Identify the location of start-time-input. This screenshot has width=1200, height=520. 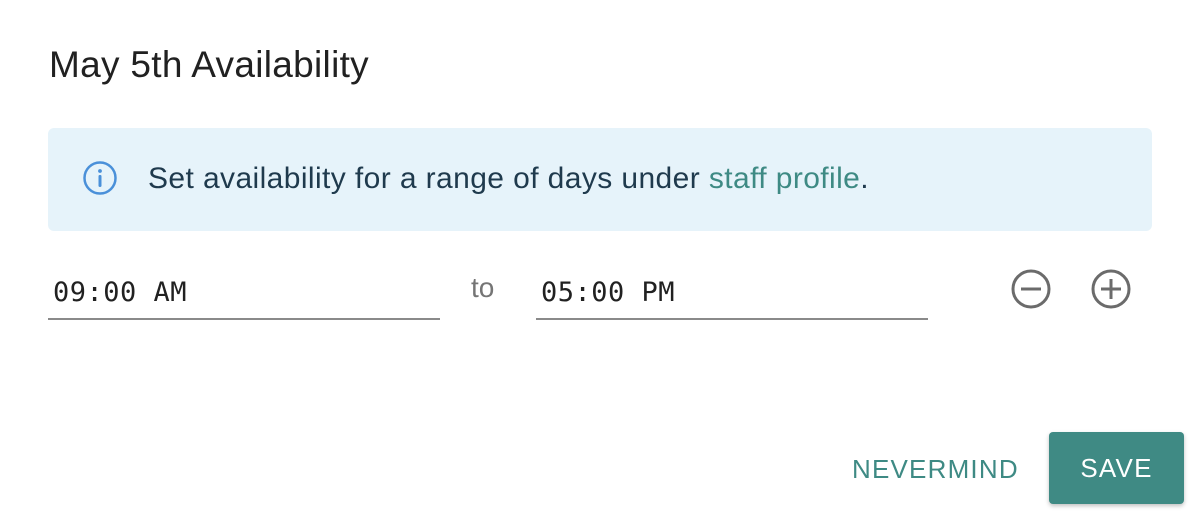
(244, 292).